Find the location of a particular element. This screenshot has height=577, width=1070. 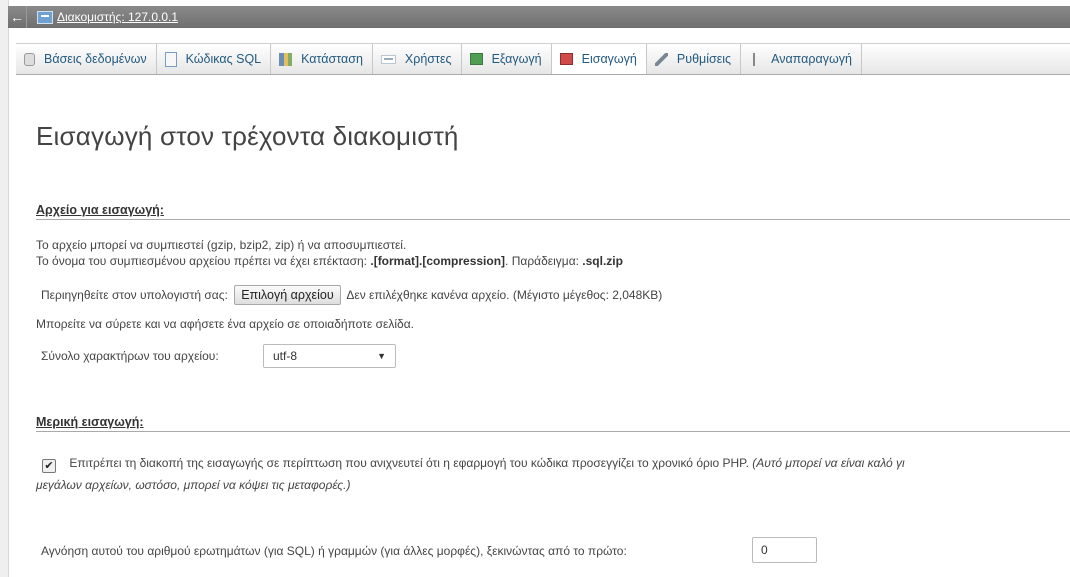

allow-interrupt-checkbox: ✔ is located at coordinates (49, 466).